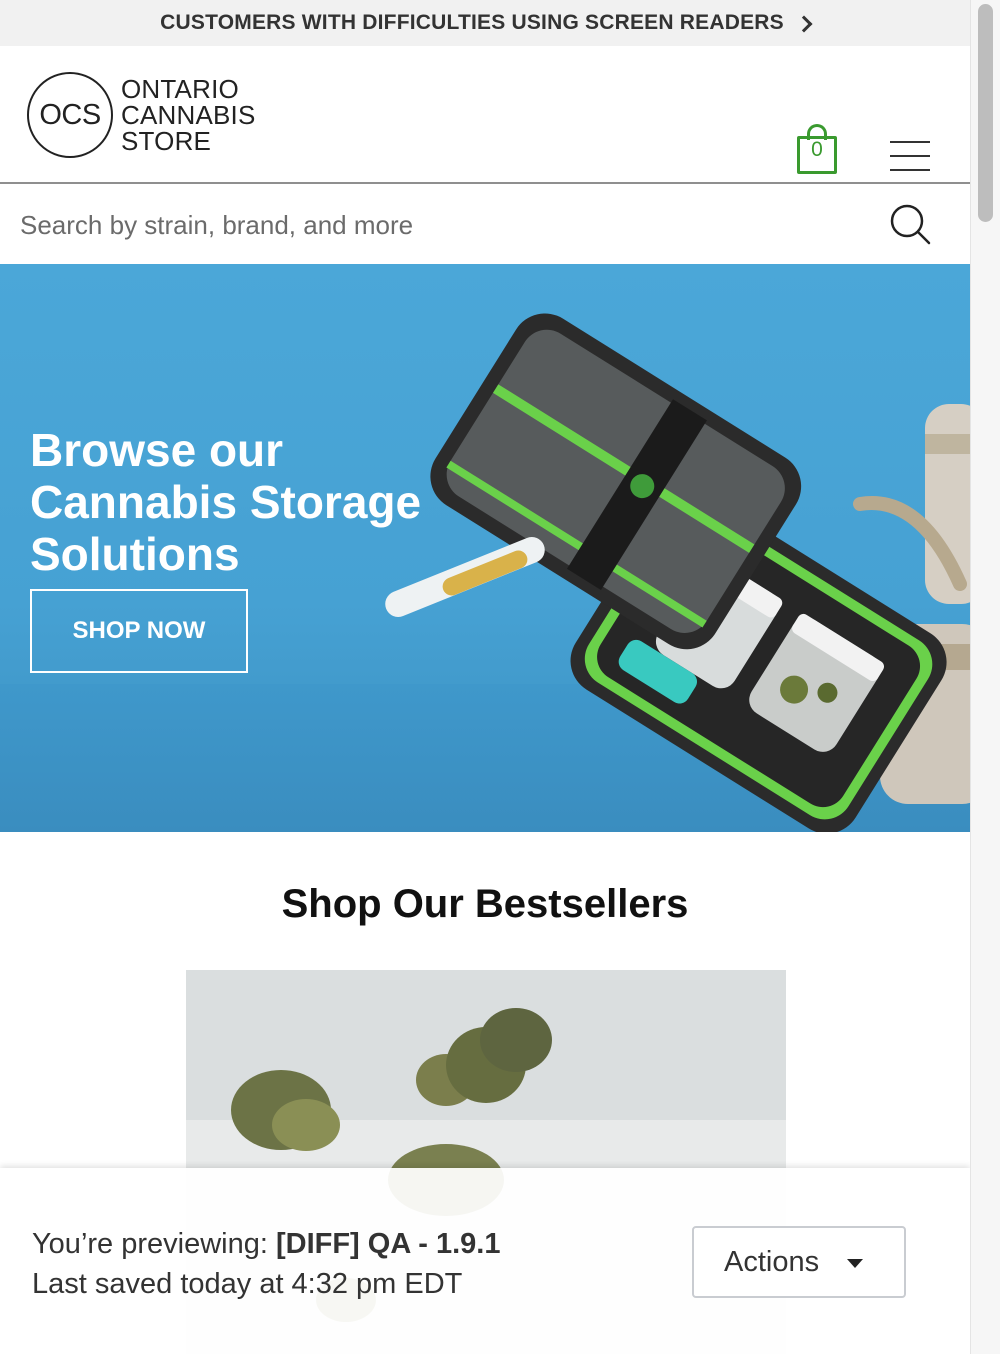  What do you see at coordinates (985, 113) in the screenshot?
I see `scrollbar-thumb` at bounding box center [985, 113].